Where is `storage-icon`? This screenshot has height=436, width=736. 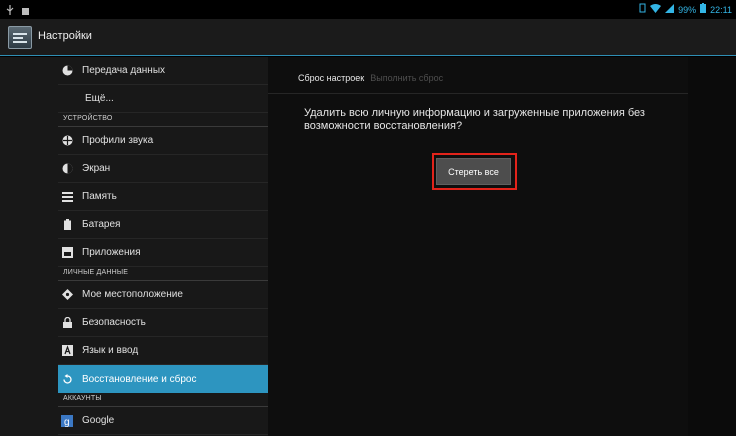
storage-icon is located at coordinates (67, 197).